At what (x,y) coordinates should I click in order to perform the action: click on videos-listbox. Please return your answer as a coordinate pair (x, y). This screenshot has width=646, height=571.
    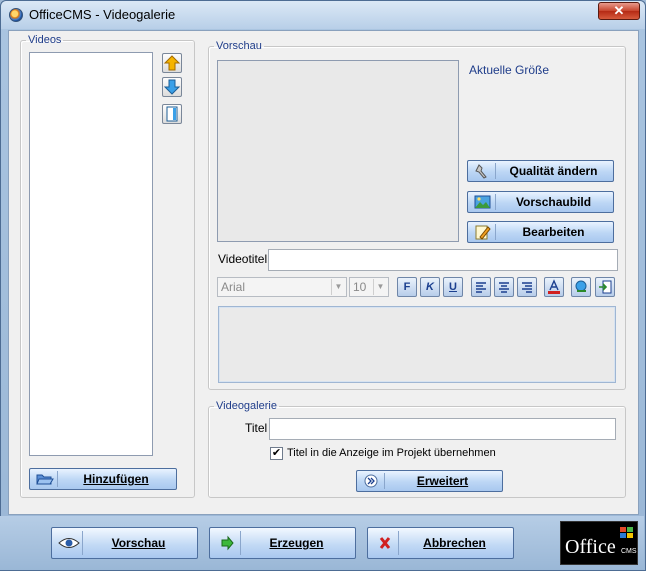
    Looking at the image, I should click on (91, 254).